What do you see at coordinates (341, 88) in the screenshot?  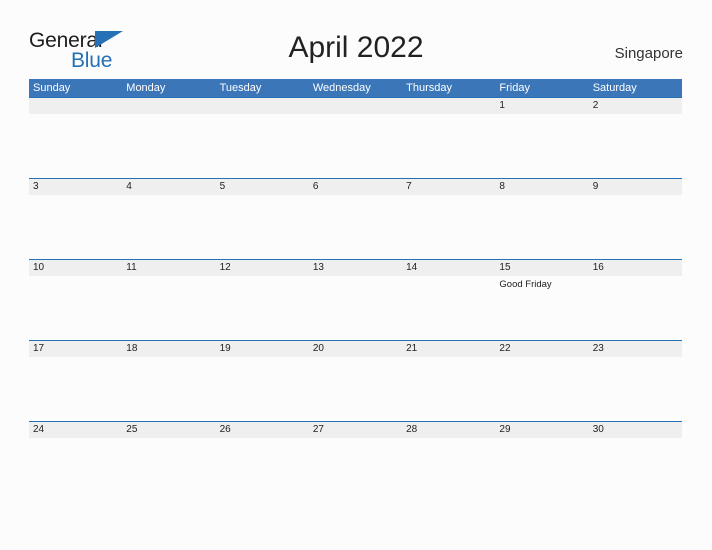 I see `weekday-header-wednesday: Wednesday` at bounding box center [341, 88].